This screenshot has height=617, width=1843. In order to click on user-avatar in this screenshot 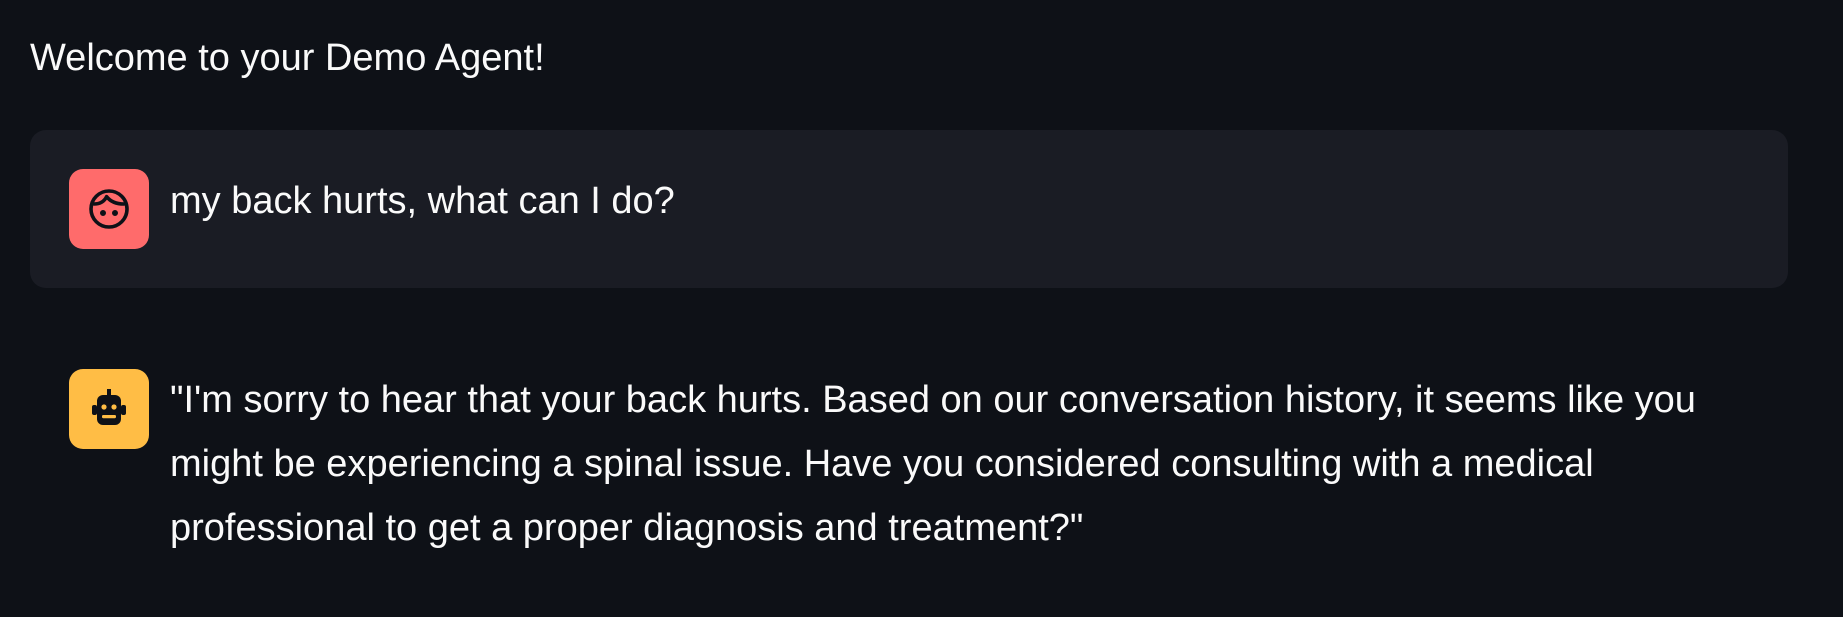, I will do `click(109, 209)`.